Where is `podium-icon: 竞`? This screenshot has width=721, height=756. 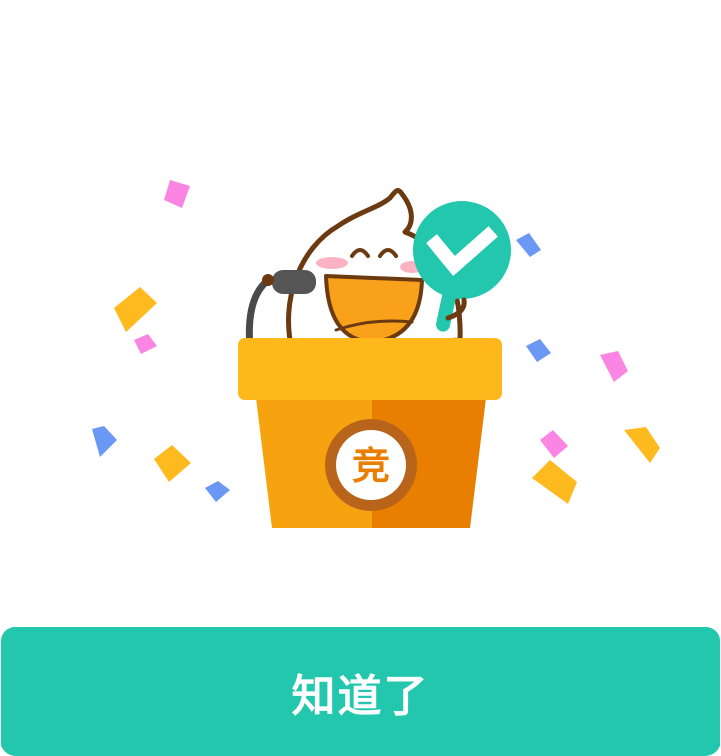 podium-icon: 竞 is located at coordinates (370, 433).